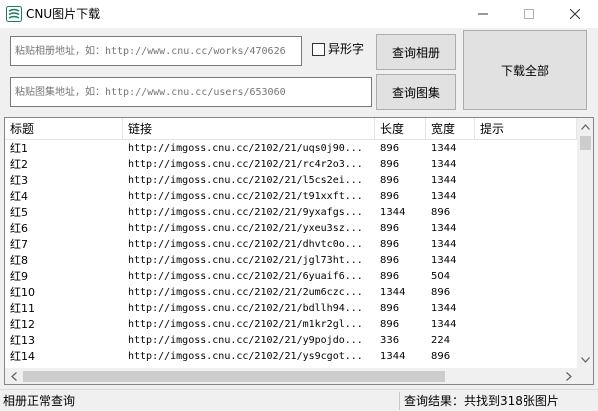  I want to click on scroll-left-button, so click(13, 376).